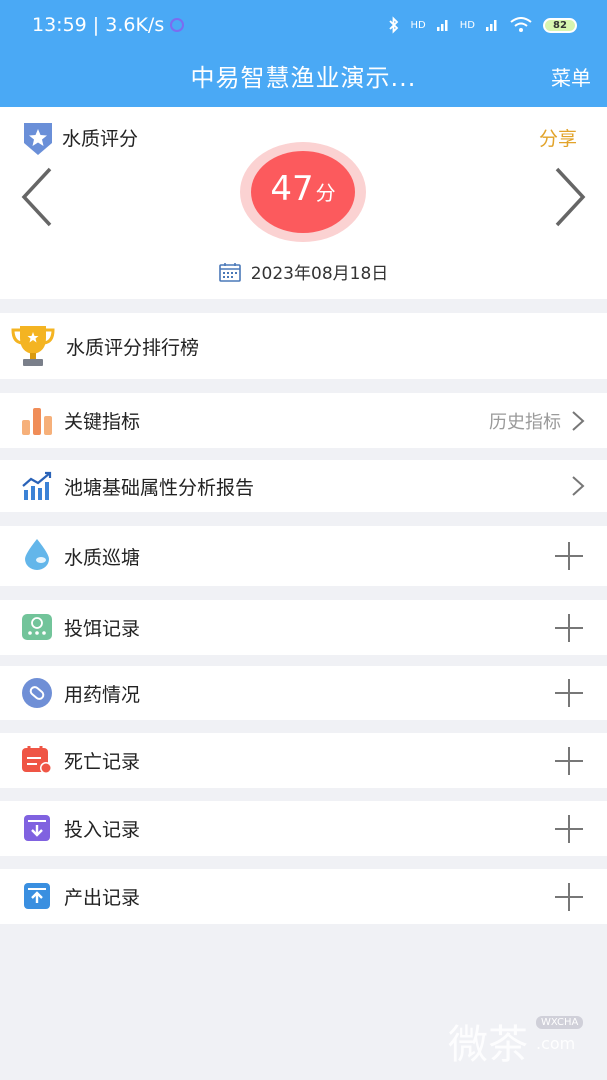 Image resolution: width=607 pixels, height=1080 pixels. What do you see at coordinates (37, 828) in the screenshot?
I see `input-box-icon` at bounding box center [37, 828].